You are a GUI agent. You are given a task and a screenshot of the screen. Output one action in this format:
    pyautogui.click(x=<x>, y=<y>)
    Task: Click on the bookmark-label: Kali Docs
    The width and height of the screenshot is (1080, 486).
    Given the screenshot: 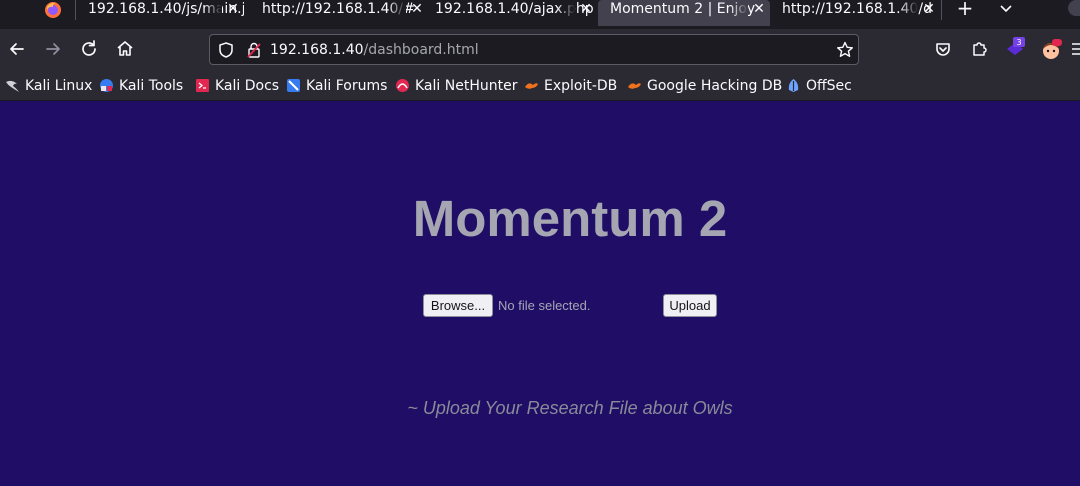 What is the action you would take?
    pyautogui.click(x=247, y=86)
    